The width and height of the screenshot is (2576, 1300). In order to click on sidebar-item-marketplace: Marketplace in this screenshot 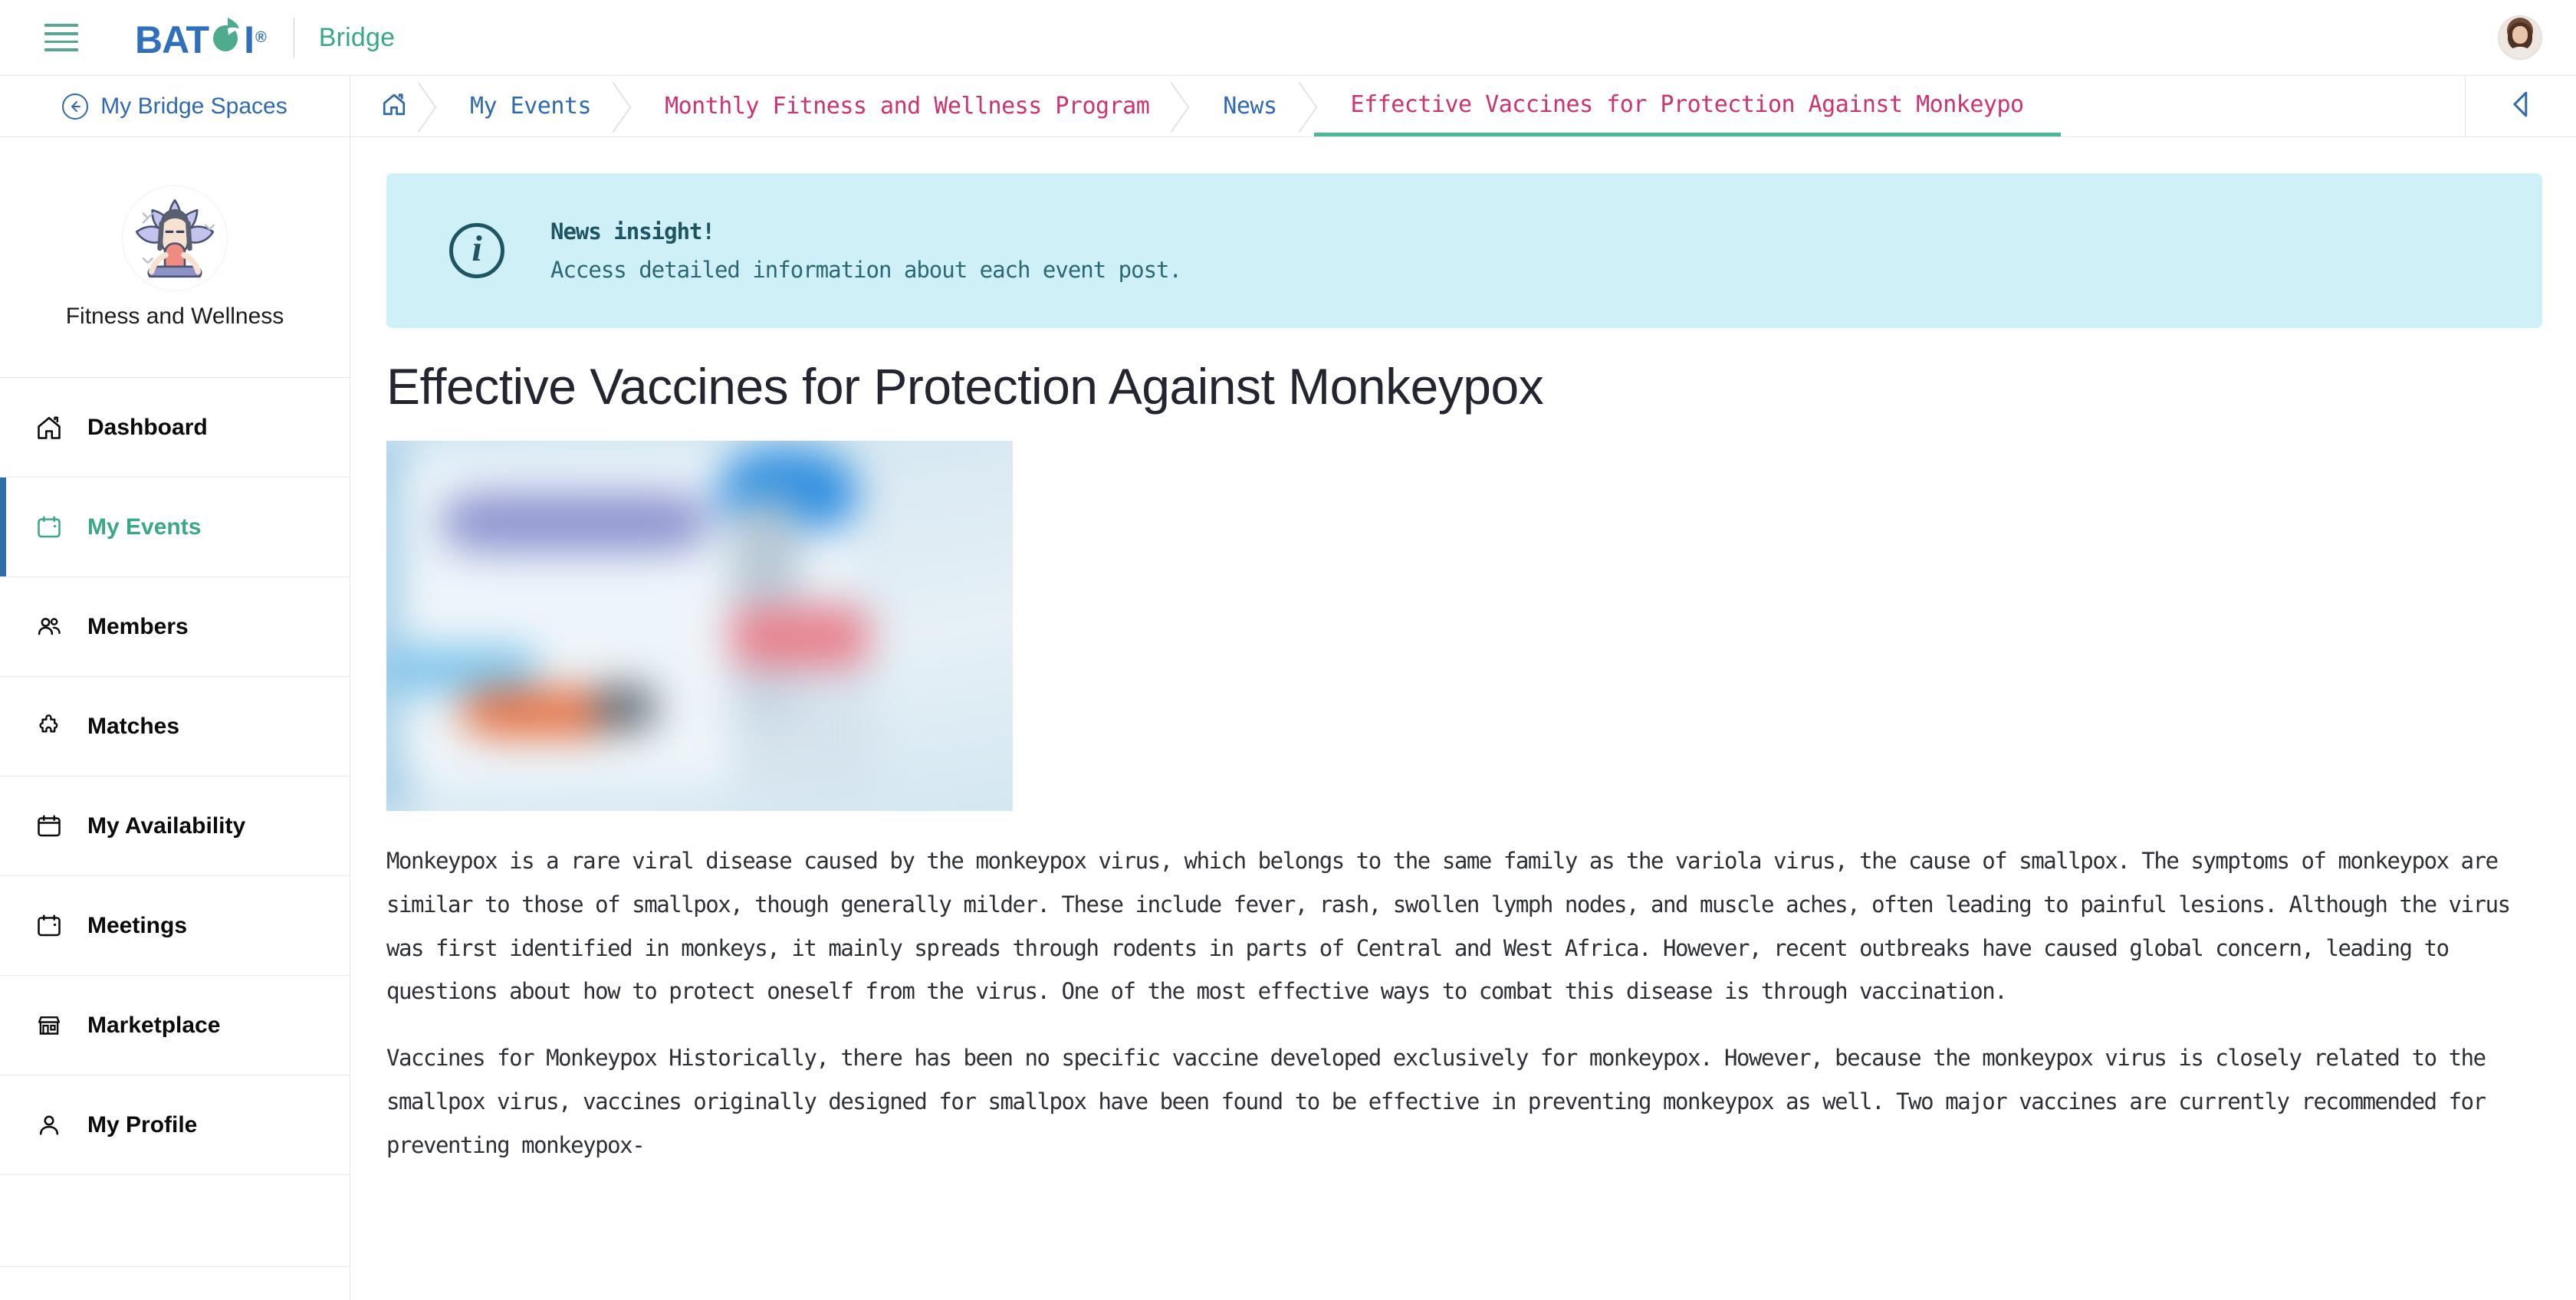, I will do `click(175, 1025)`.